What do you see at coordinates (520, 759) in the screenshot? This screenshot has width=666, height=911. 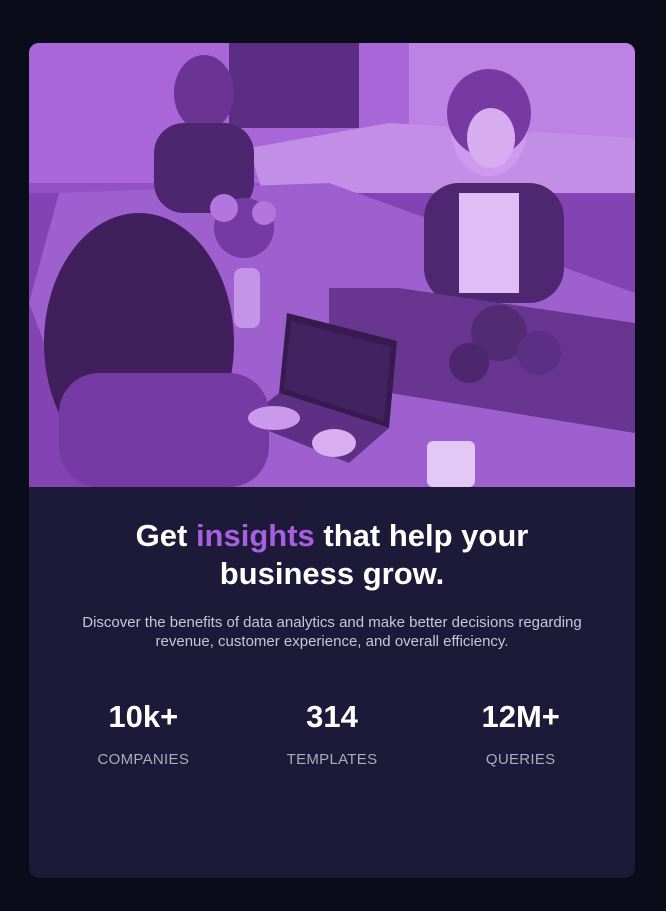 I see `stat-label: QUERIES` at bounding box center [520, 759].